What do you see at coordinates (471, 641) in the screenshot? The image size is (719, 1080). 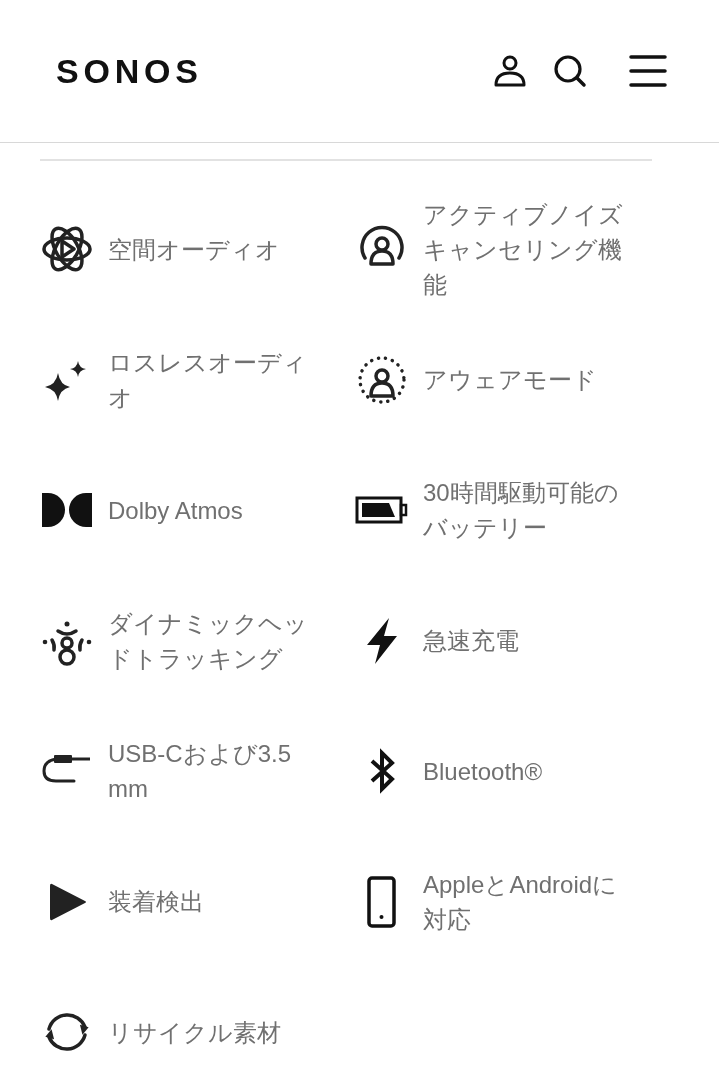 I see `feature-label: 急速充電` at bounding box center [471, 641].